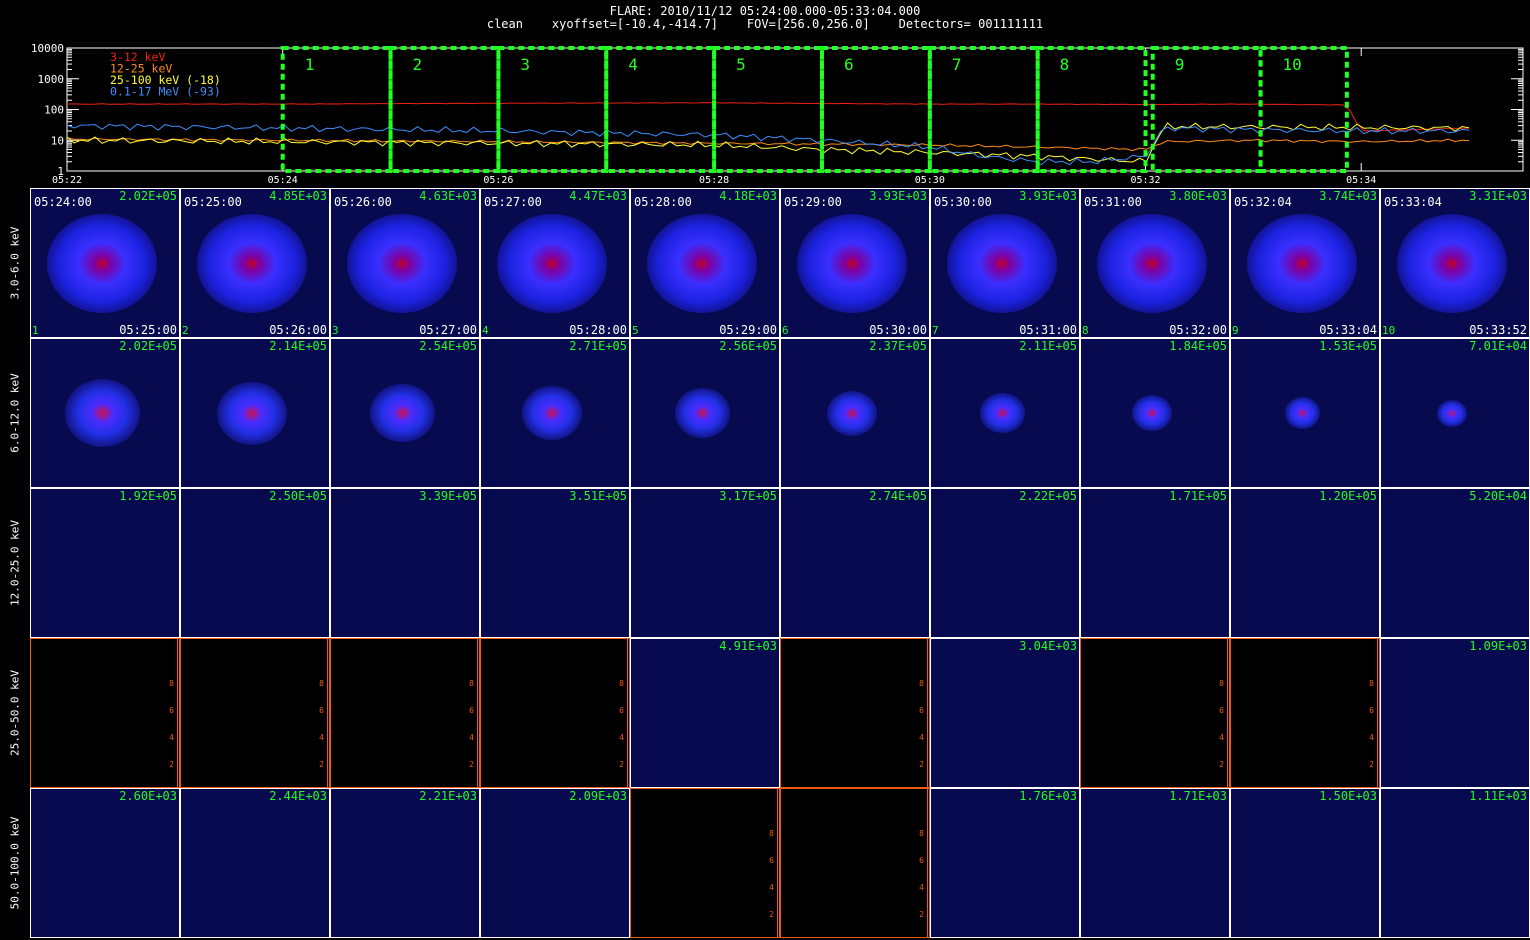 This screenshot has width=1530, height=940. What do you see at coordinates (663, 202) in the screenshot?
I see `panel-start-time: 05:28:00` at bounding box center [663, 202].